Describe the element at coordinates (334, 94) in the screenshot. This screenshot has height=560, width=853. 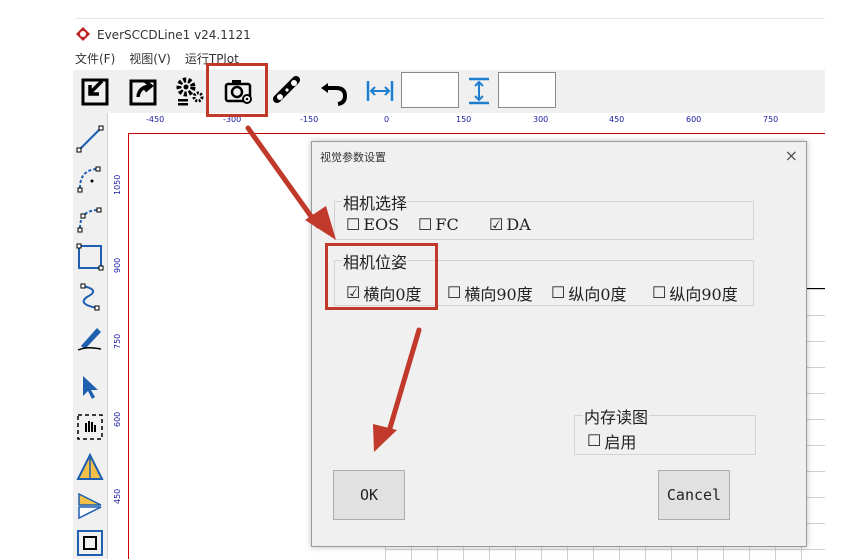
I see `undo-icon` at that location.